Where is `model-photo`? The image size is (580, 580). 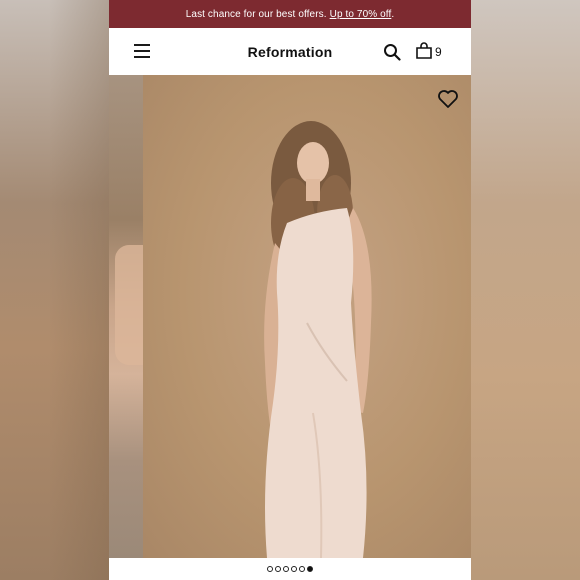
model-photo is located at coordinates (318, 339).